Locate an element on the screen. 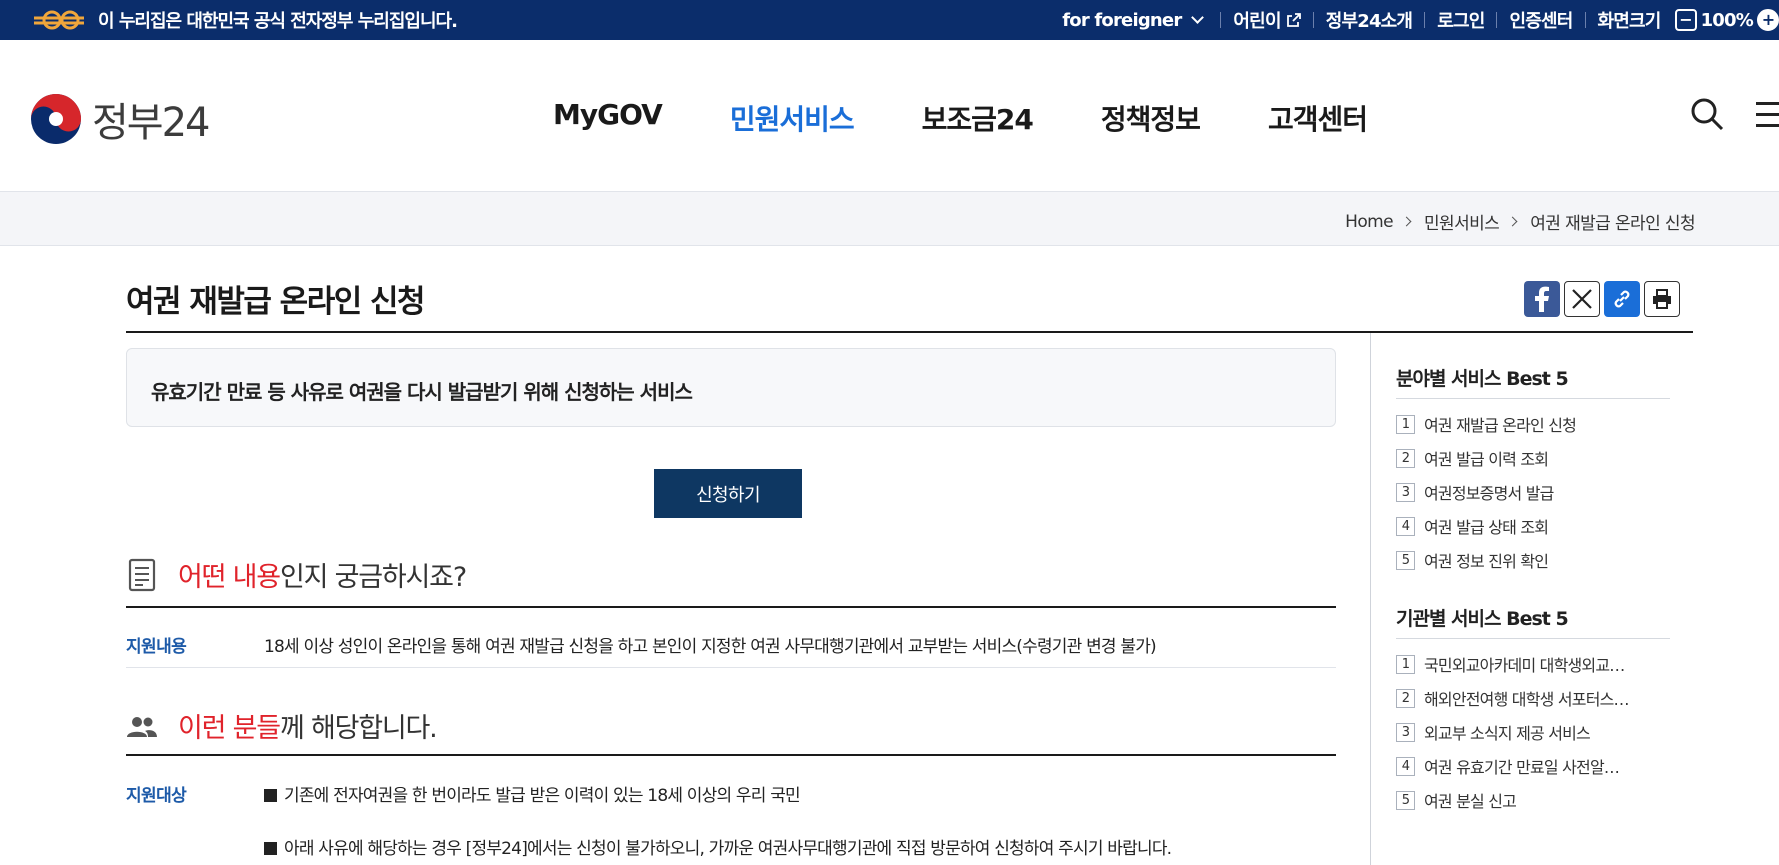 This screenshot has width=1779, height=865. logo-text: 정부24 is located at coordinates (151, 123).